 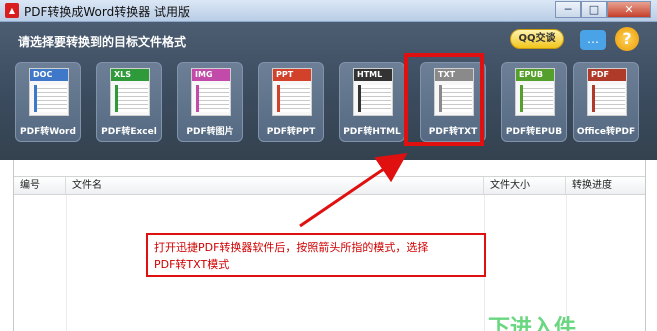 I want to click on watermark: 下进入件, so click(x=532, y=323).